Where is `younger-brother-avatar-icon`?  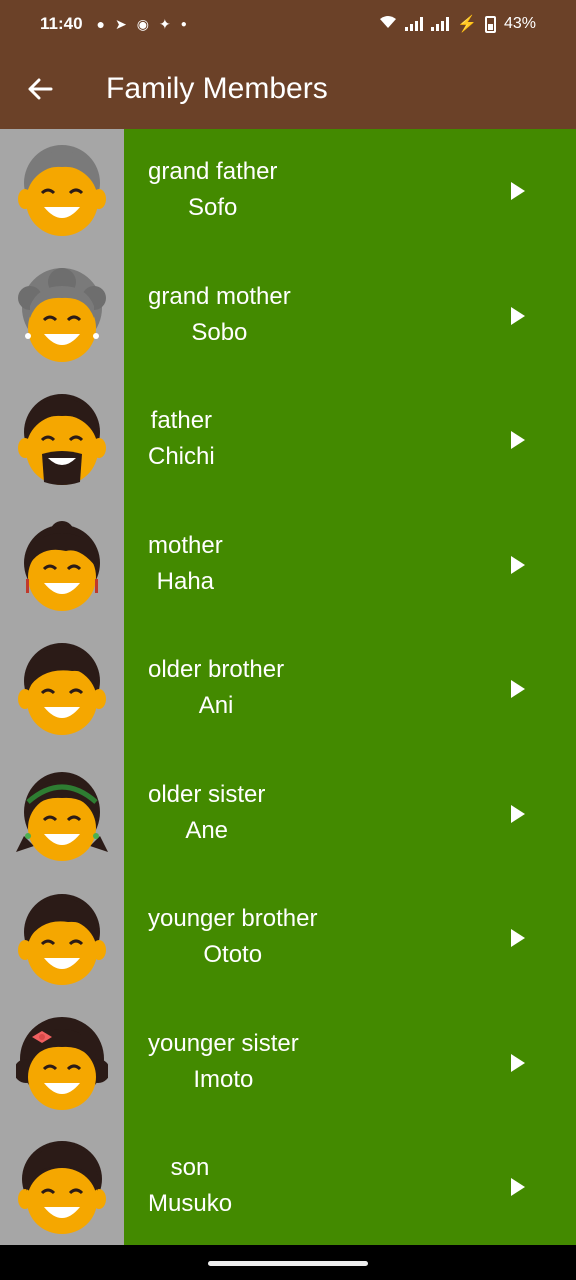
younger-brother-avatar-icon is located at coordinates (62, 940).